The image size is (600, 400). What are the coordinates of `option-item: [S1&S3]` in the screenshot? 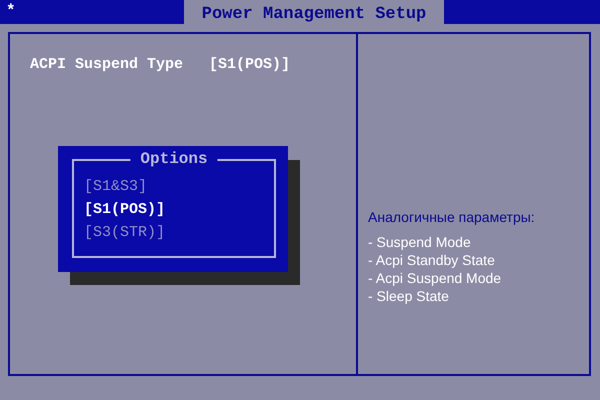 It's located at (179, 186).